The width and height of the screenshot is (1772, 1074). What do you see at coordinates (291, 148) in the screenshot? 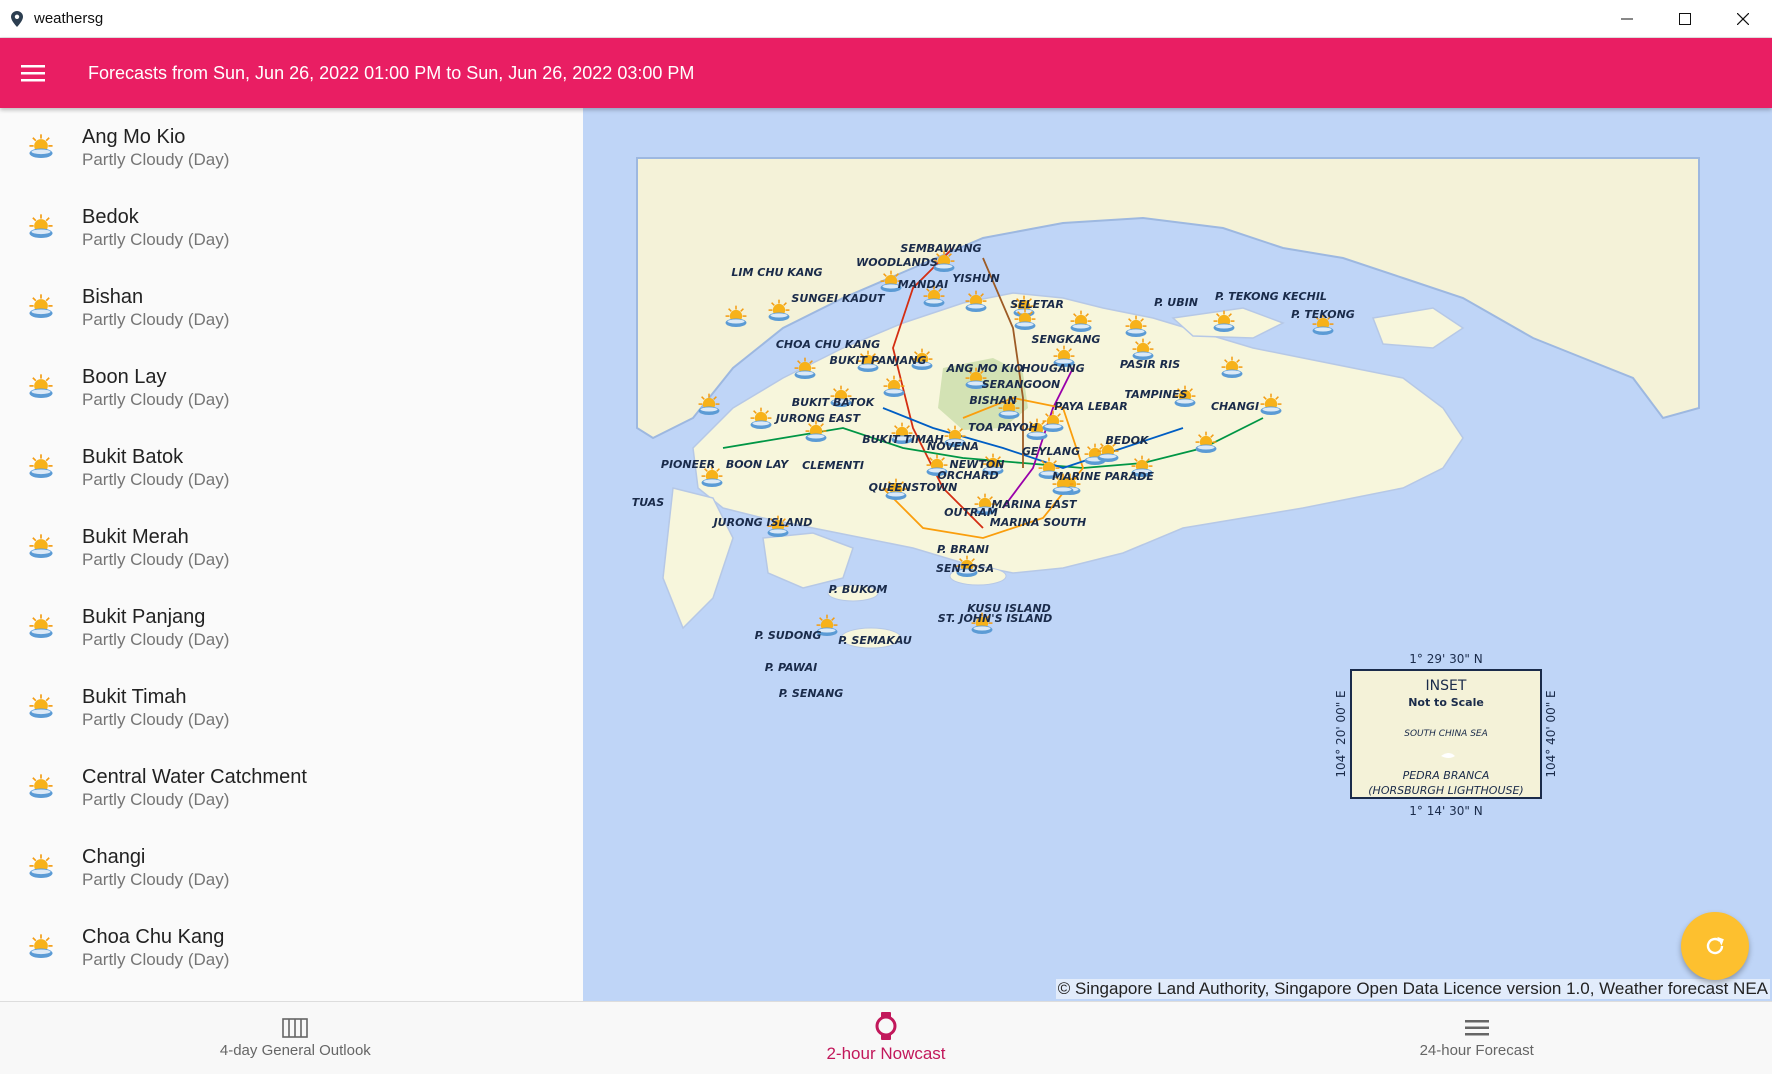
I see `list-item: Ang Mo Kio Partly Cloudy (Day)` at bounding box center [291, 148].